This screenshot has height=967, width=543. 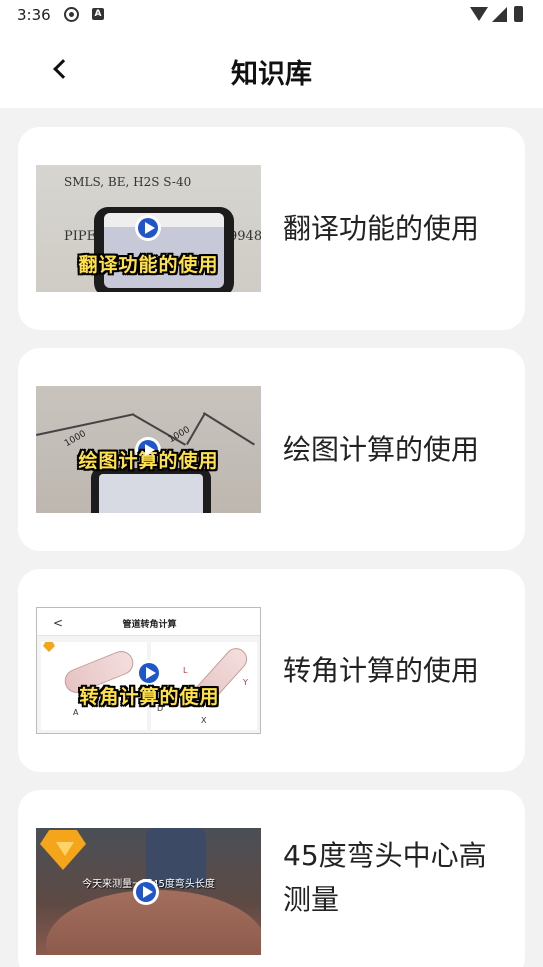 What do you see at coordinates (164, 220) in the screenshot?
I see `phone-screen-bar` at bounding box center [164, 220].